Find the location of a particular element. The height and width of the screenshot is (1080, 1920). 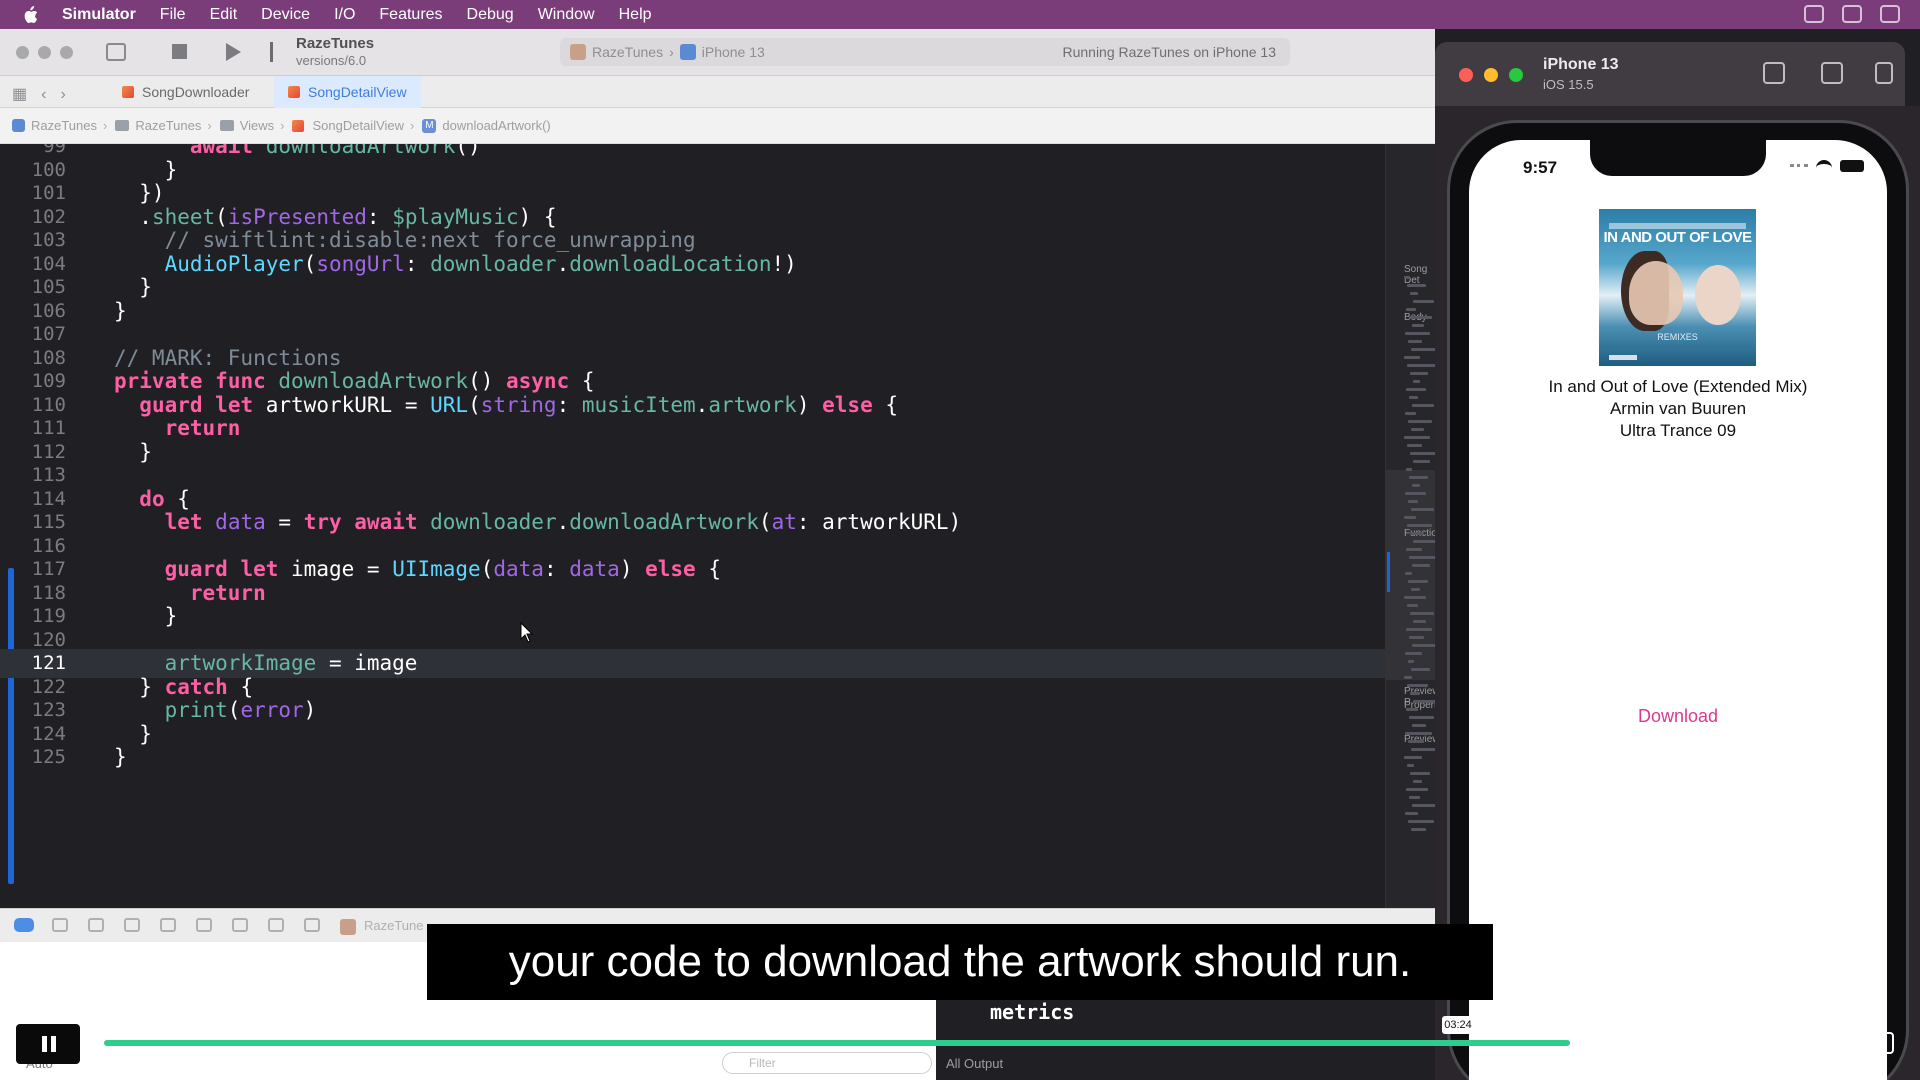

home-icon is located at coordinates (1774, 73).